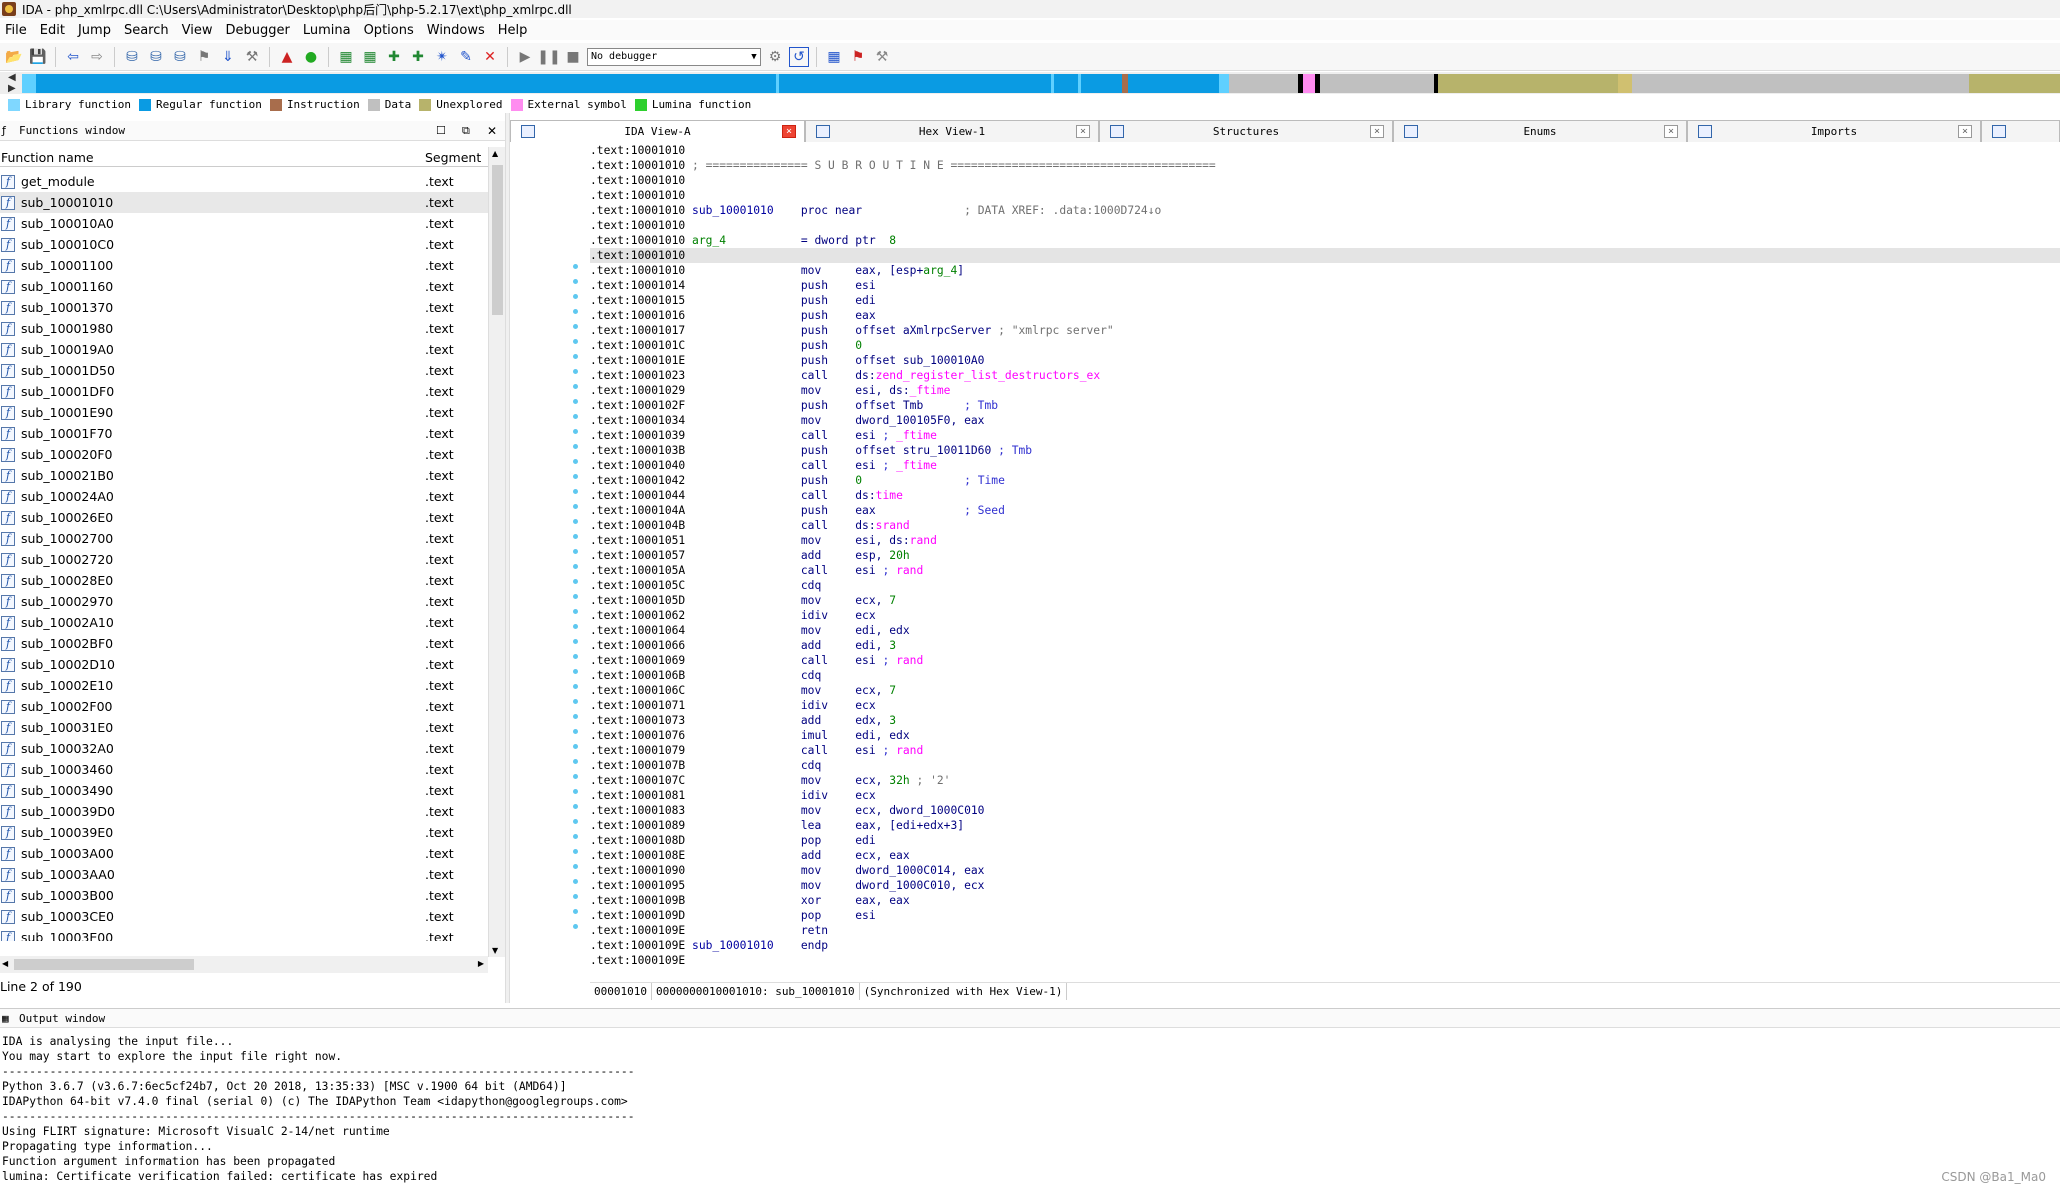 This screenshot has height=1189, width=2060. I want to click on disasm-line: .text:10001040 call esi ; _ftime, so click(1325, 465).